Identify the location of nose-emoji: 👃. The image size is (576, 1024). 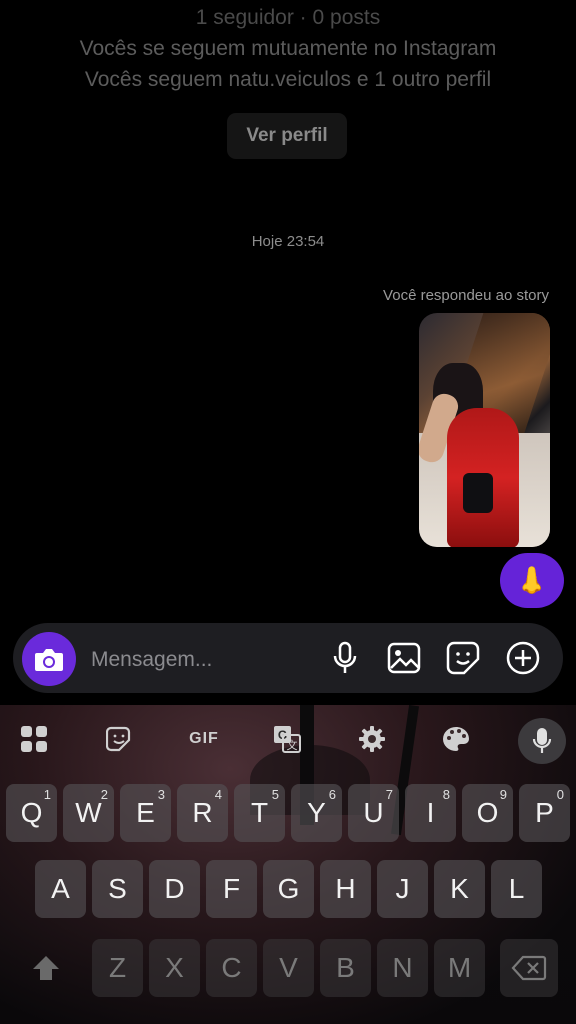
(532, 580).